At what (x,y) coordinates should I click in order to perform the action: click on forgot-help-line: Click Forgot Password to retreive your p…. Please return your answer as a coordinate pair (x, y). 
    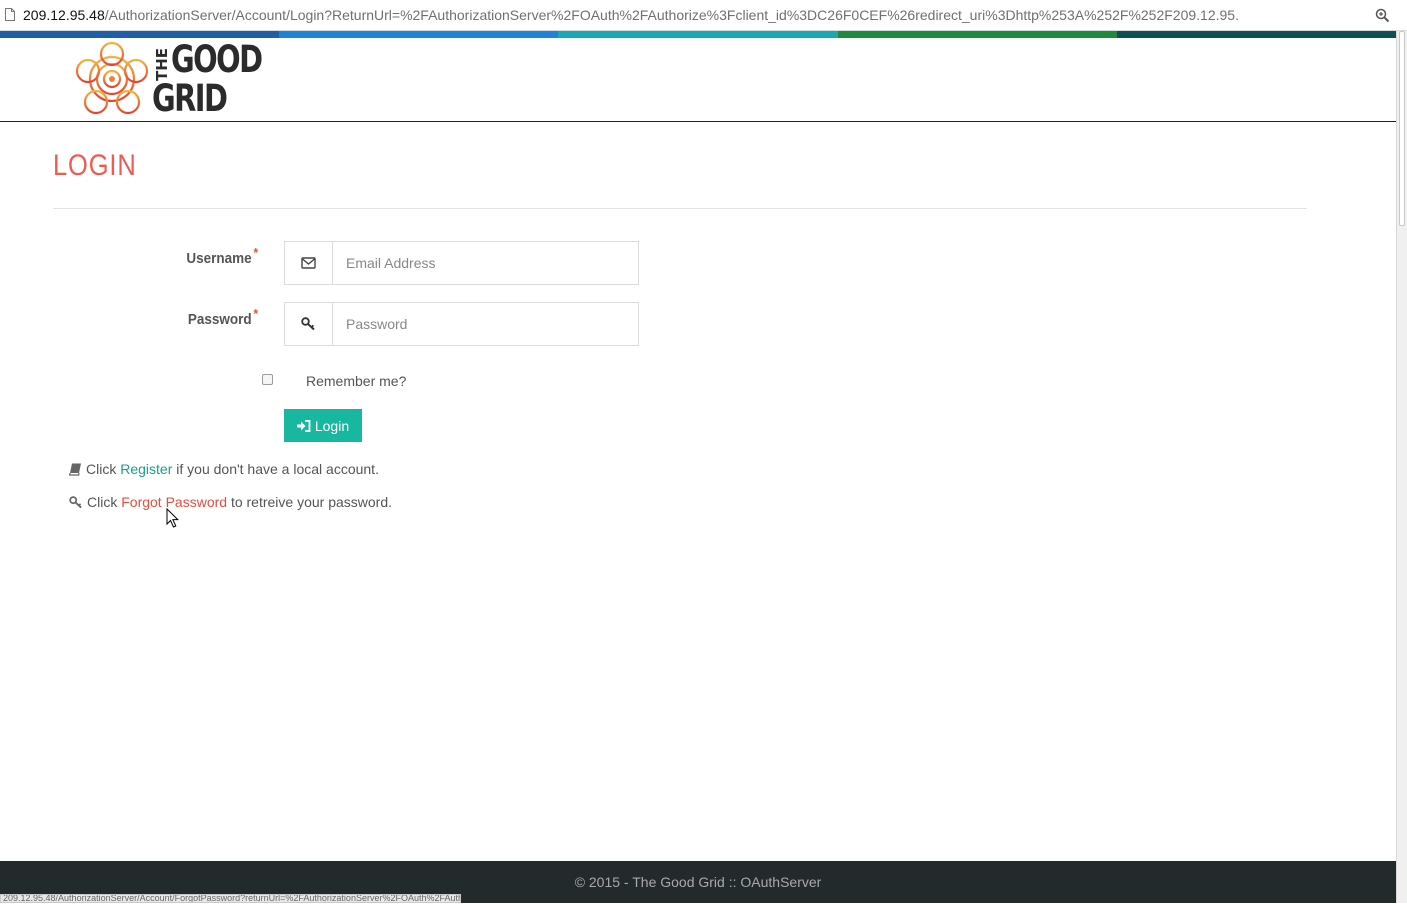
    Looking at the image, I should click on (230, 502).